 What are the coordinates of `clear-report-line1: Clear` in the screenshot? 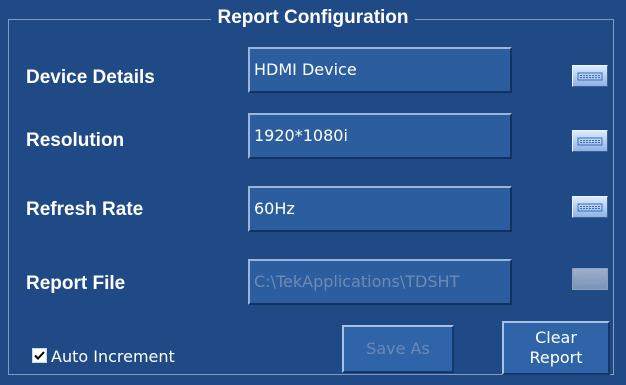 It's located at (556, 337).